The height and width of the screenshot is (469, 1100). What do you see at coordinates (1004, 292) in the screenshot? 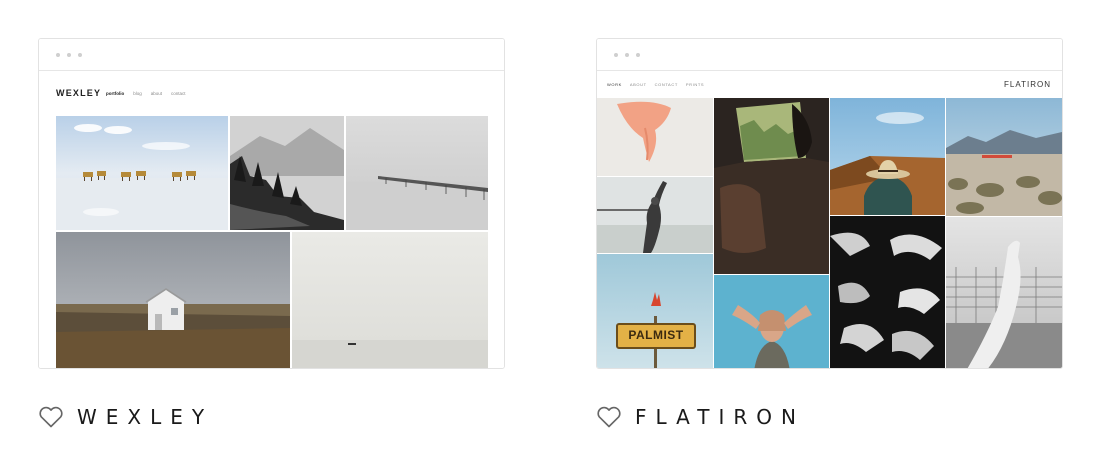
I see `photo-hand-fence` at bounding box center [1004, 292].